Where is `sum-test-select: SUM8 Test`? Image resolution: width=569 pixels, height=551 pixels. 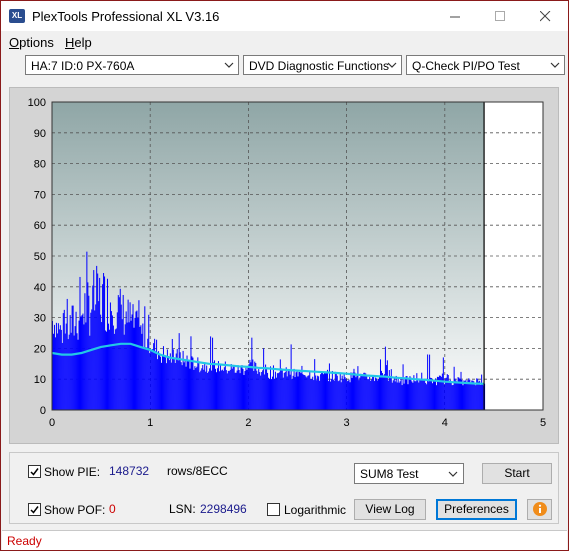
sum-test-select: SUM8 Test is located at coordinates (409, 473).